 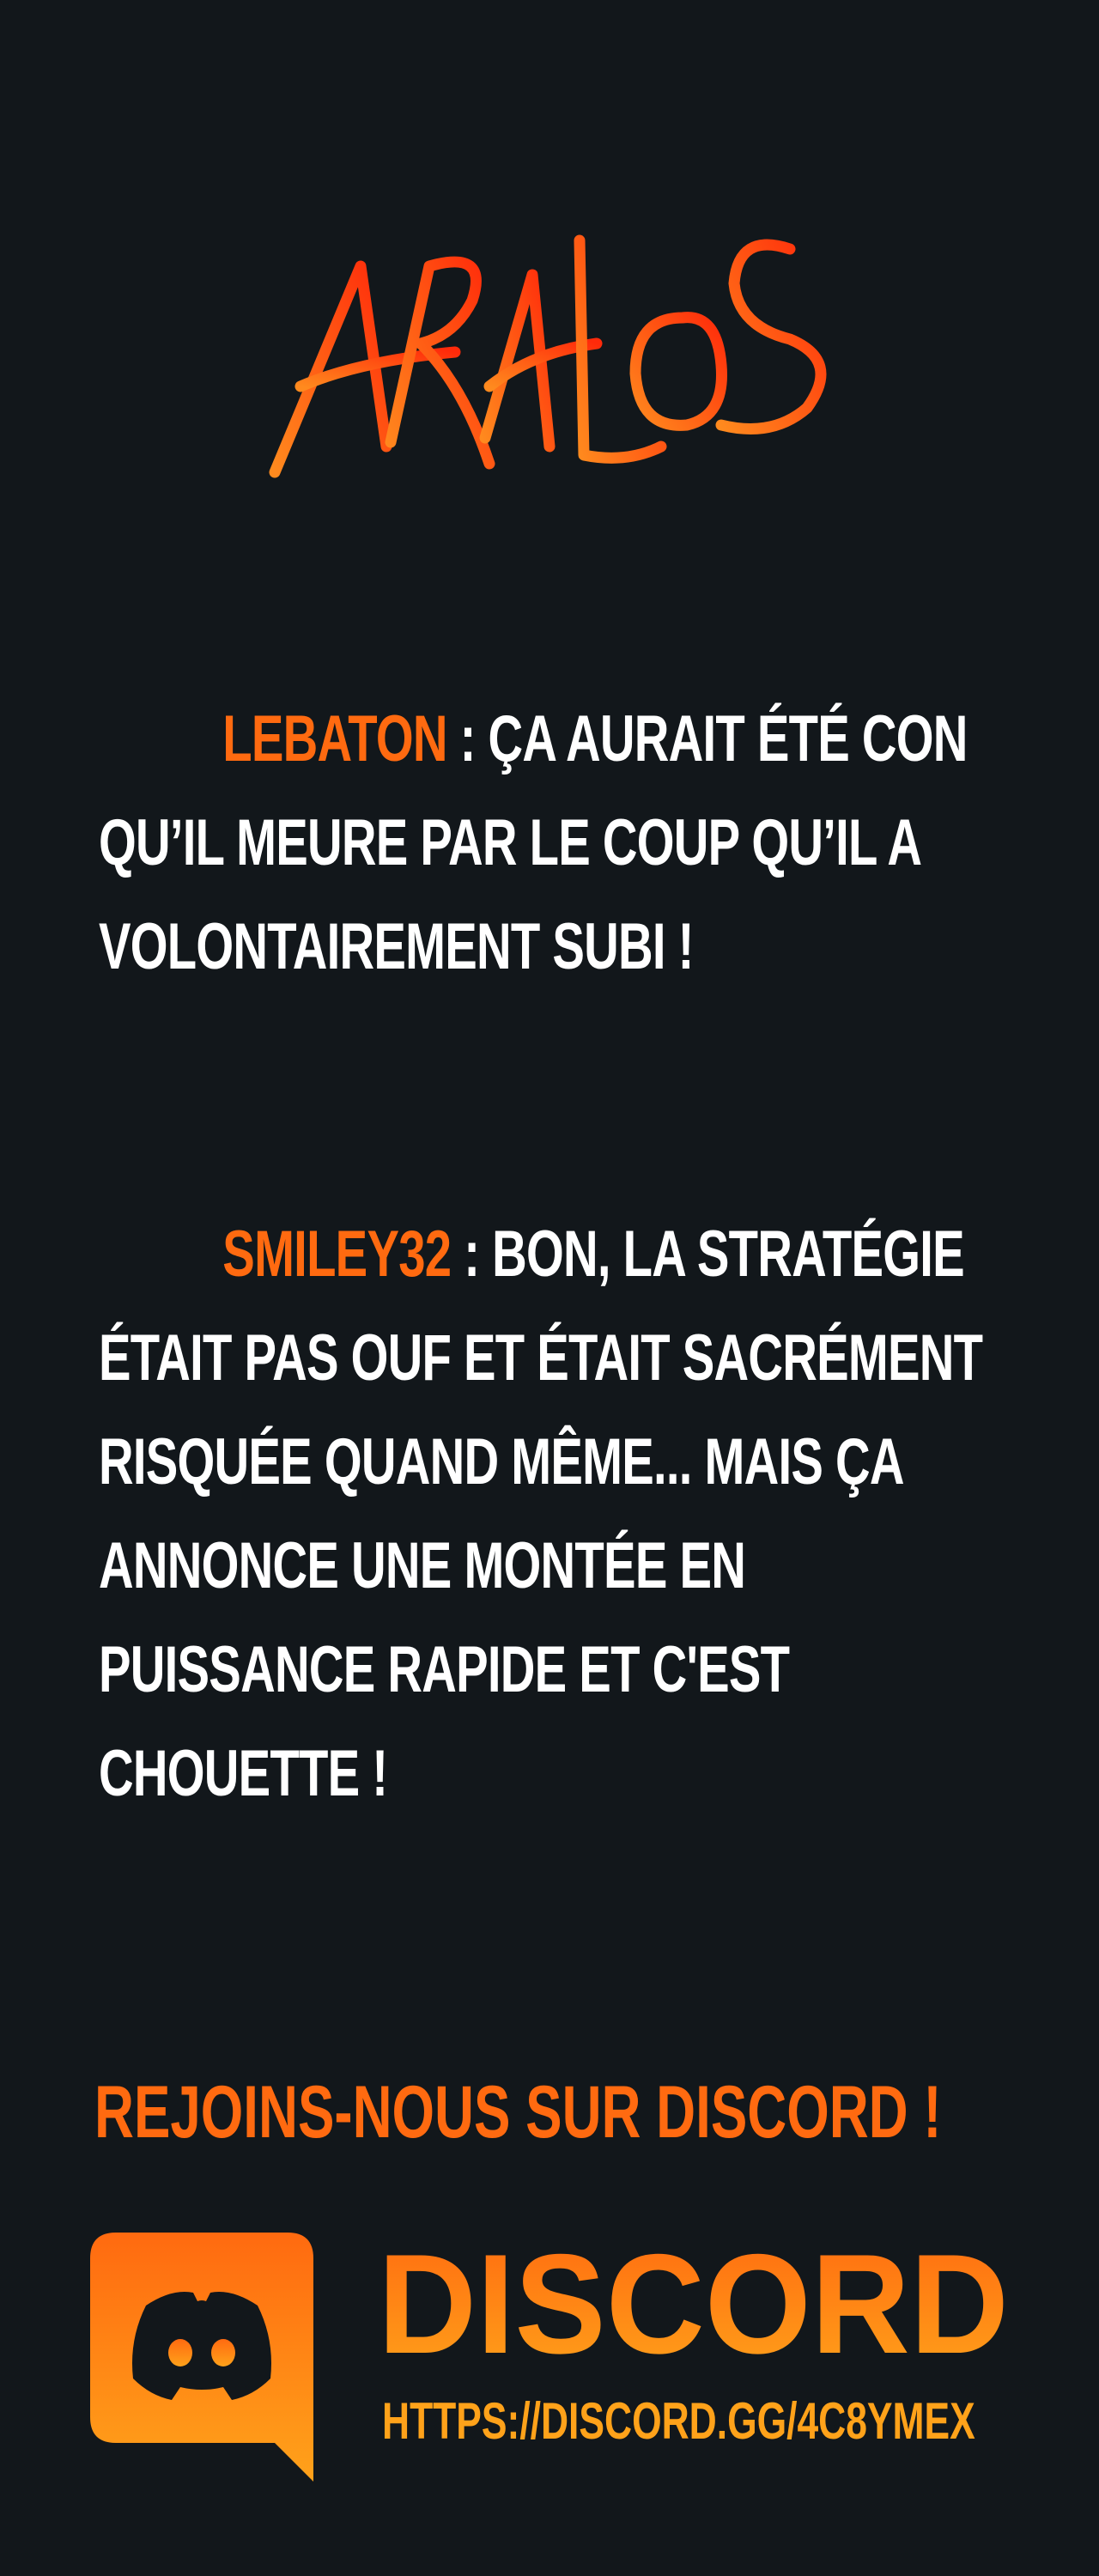 I want to click on discord-logo-icon, so click(x=201, y=2357).